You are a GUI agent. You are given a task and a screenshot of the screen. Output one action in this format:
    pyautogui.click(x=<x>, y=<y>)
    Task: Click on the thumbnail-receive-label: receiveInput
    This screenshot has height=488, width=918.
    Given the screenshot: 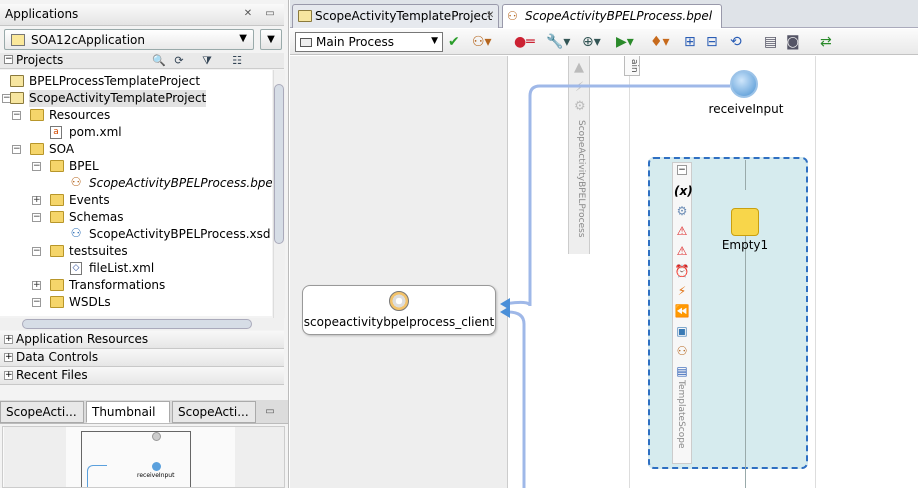 What is the action you would take?
    pyautogui.click(x=156, y=475)
    